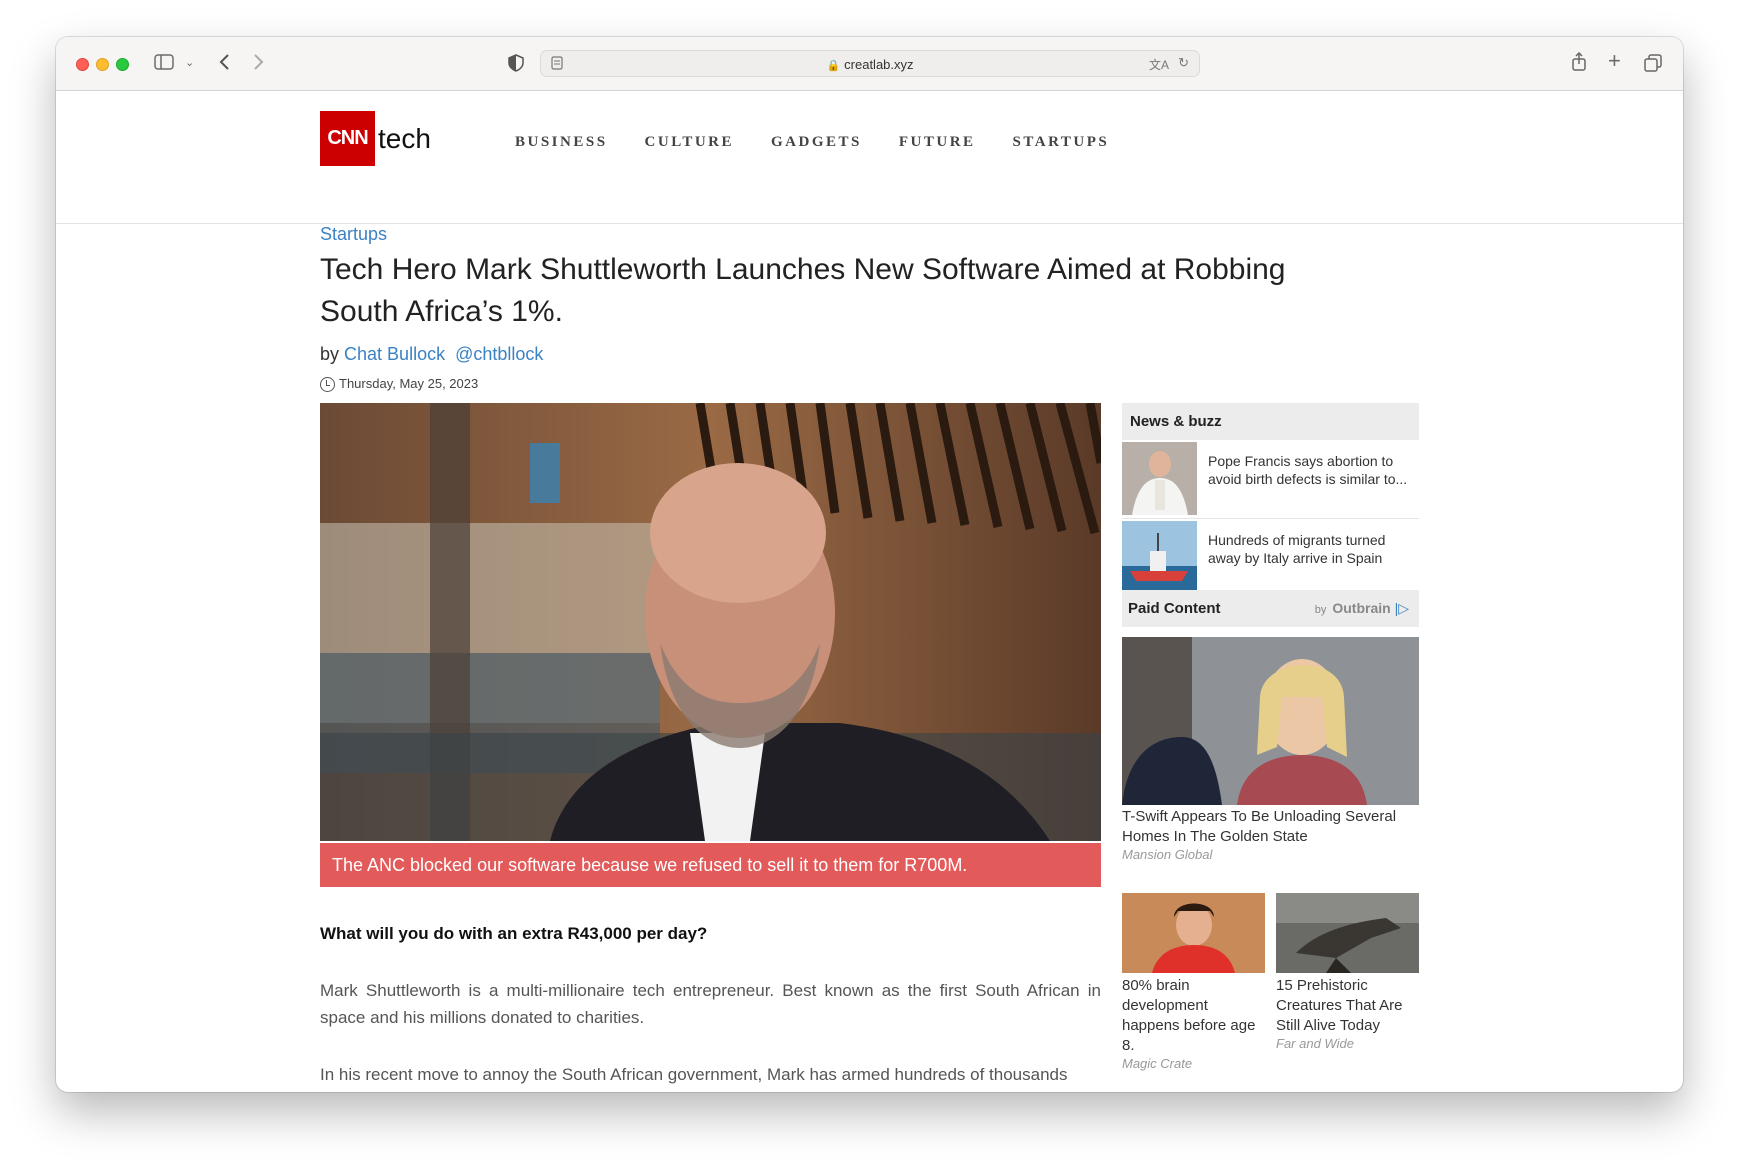  What do you see at coordinates (1270, 721) in the screenshot?
I see `ad-image-large` at bounding box center [1270, 721].